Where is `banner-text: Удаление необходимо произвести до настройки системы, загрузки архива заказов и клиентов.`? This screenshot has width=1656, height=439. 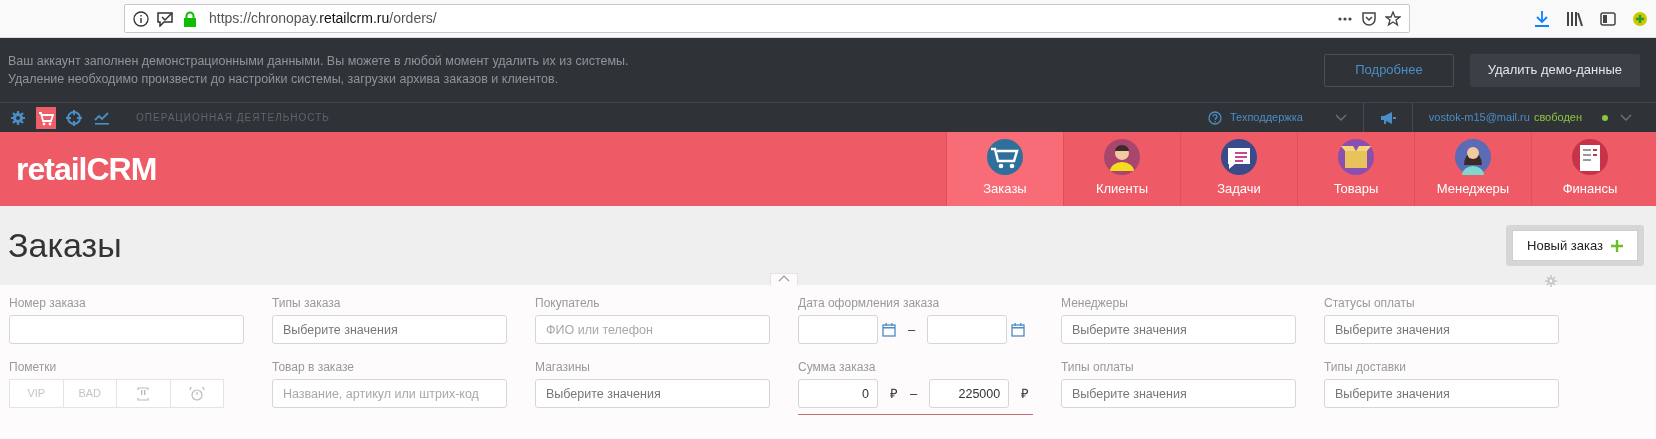 banner-text: Удаление необходимо произвести до настройки системы, загрузки архива заказов и клиентов. is located at coordinates (284, 79).